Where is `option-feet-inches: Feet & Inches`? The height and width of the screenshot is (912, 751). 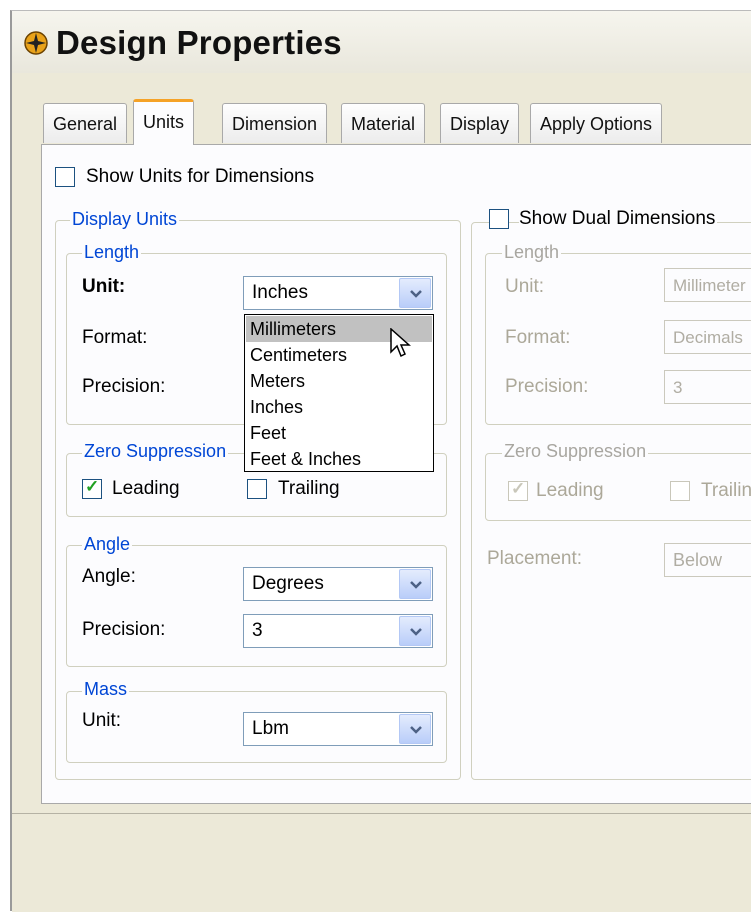
option-feet-inches: Feet & Inches is located at coordinates (339, 459).